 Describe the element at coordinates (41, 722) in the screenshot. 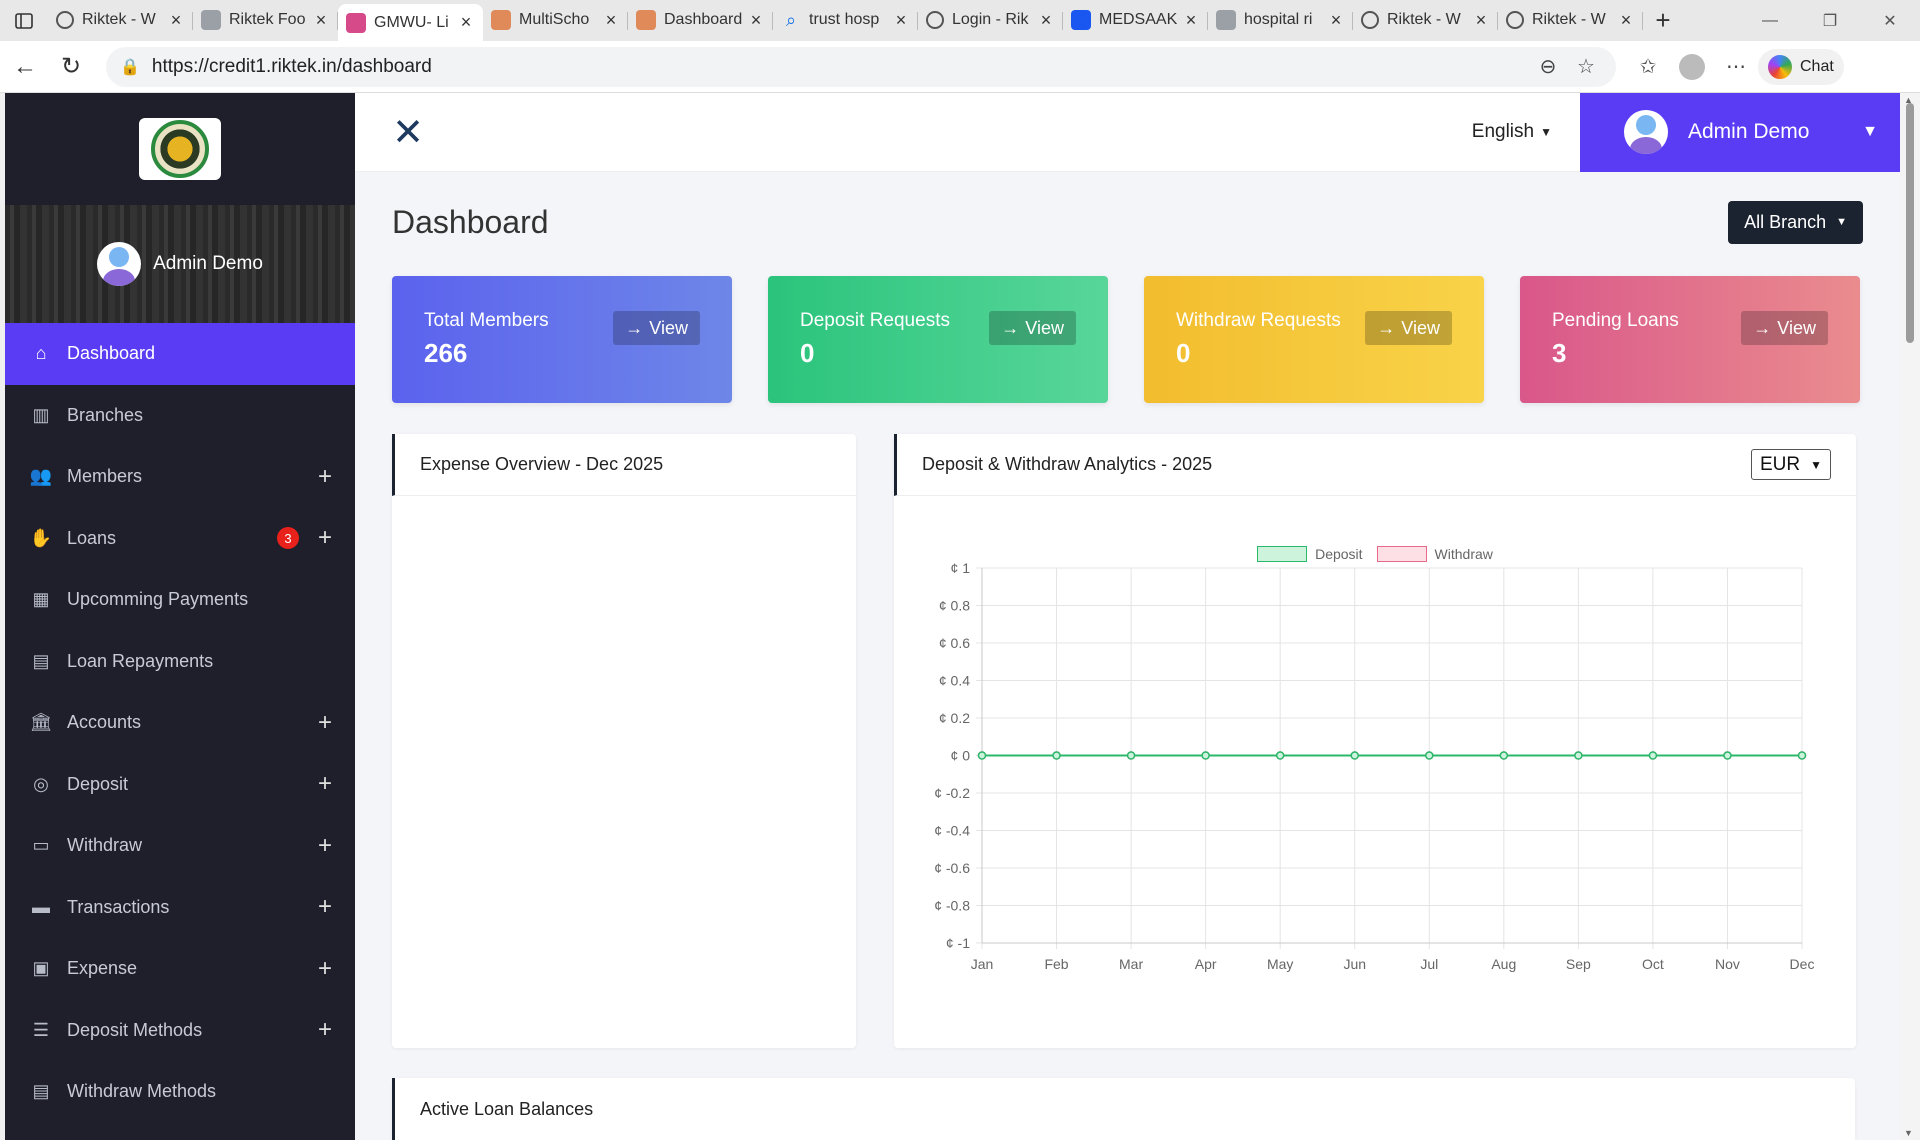

I see `bank-icon: 🏛` at that location.